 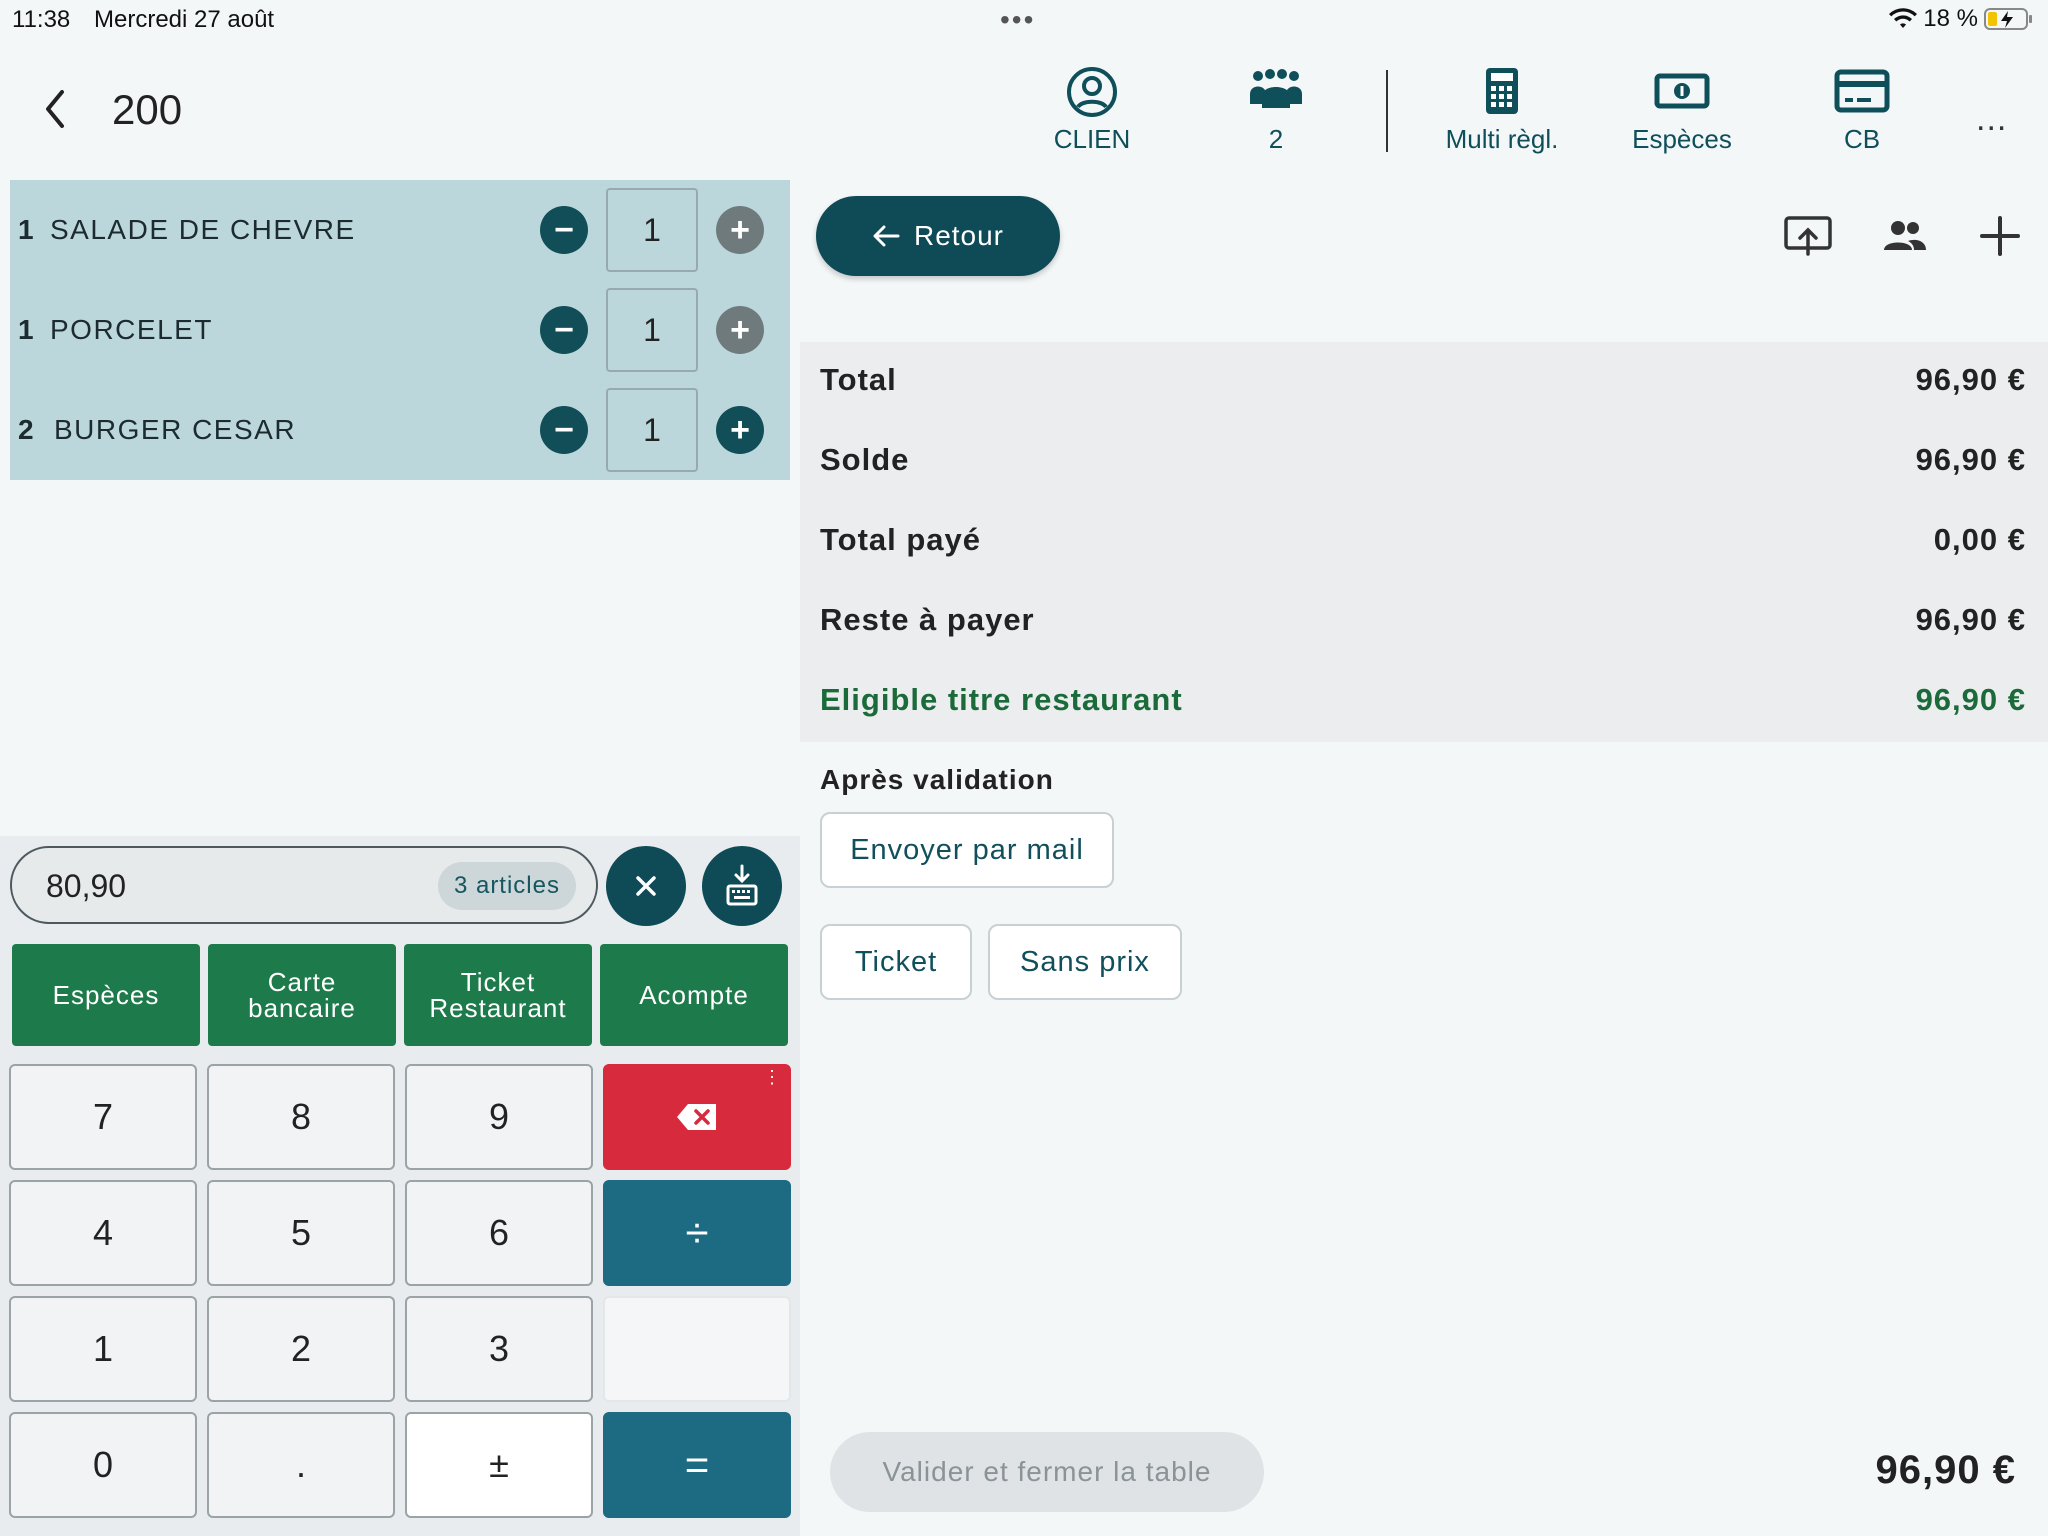 I want to click on order-row: 1 PORCELET − 1 +, so click(x=400, y=330).